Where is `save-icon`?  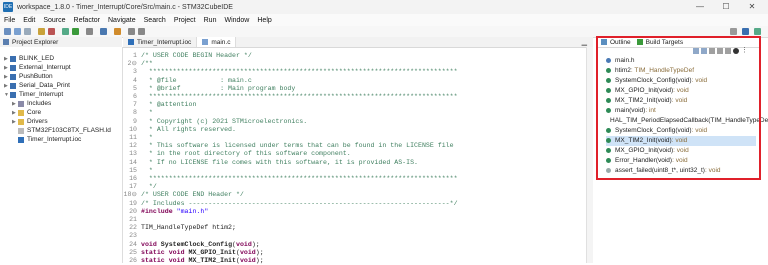
save-icon is located at coordinates (17, 31).